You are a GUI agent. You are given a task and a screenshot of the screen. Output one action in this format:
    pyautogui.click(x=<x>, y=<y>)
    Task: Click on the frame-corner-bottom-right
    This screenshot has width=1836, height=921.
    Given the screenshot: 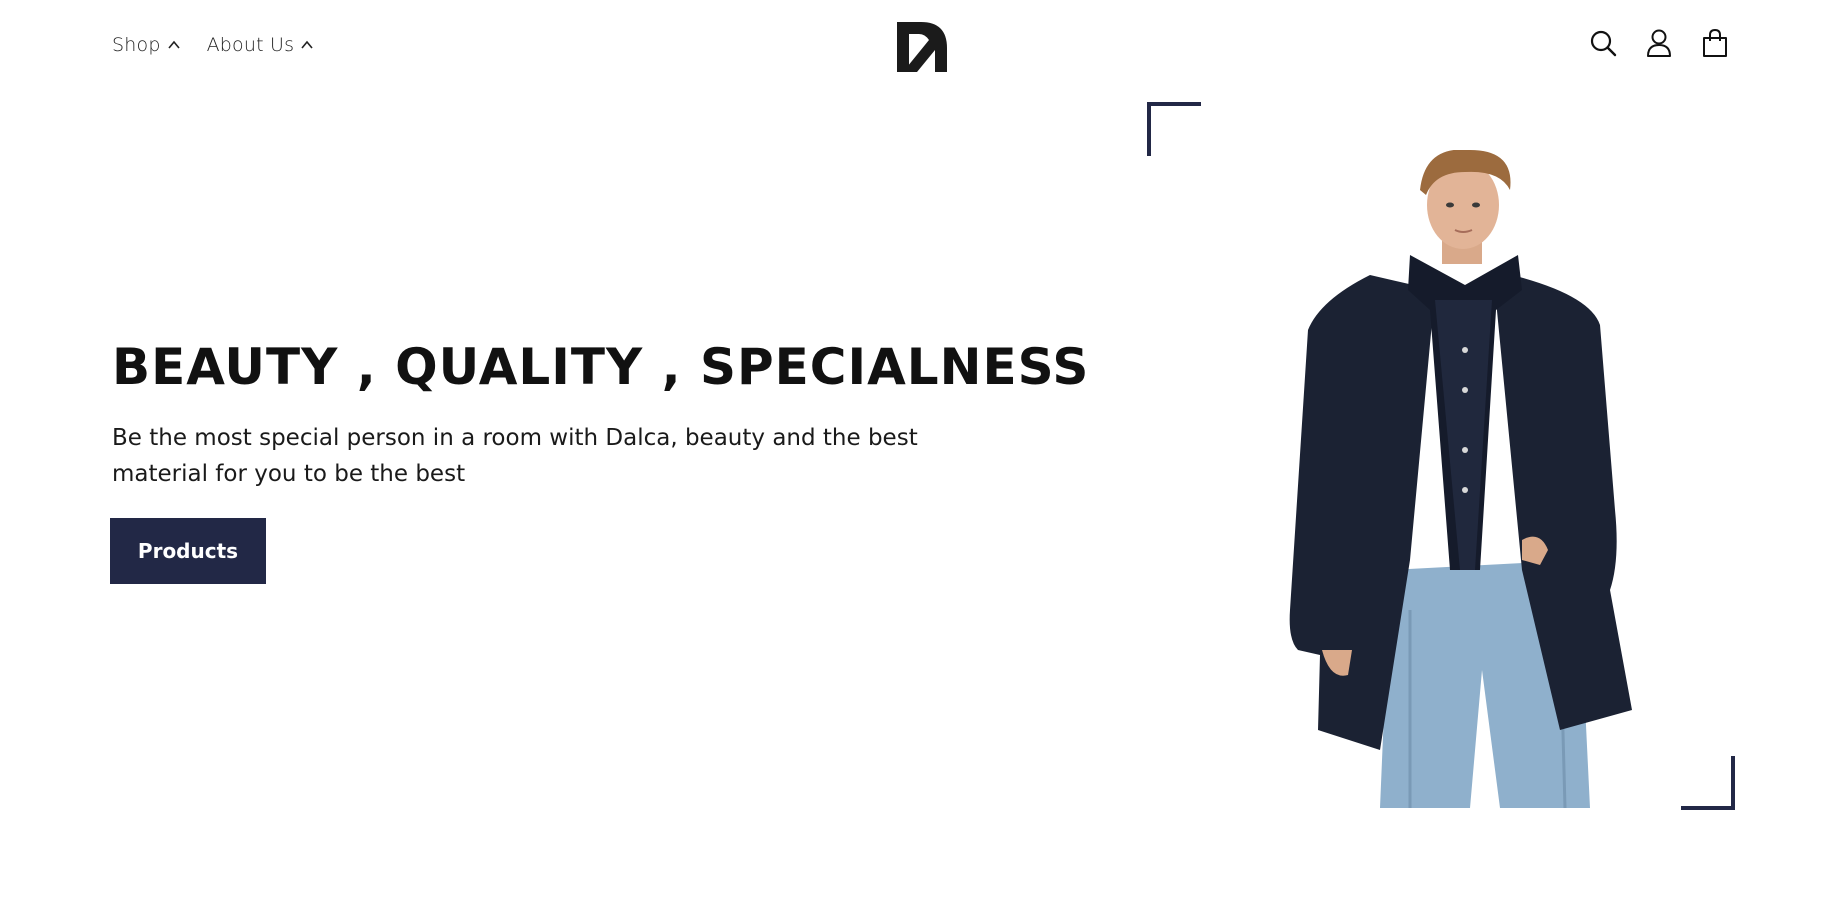 What is the action you would take?
    pyautogui.click(x=1708, y=783)
    